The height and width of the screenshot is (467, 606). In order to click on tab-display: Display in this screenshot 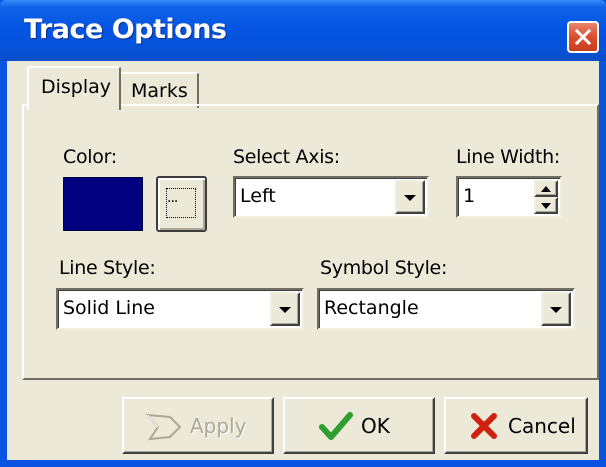, I will do `click(74, 88)`.